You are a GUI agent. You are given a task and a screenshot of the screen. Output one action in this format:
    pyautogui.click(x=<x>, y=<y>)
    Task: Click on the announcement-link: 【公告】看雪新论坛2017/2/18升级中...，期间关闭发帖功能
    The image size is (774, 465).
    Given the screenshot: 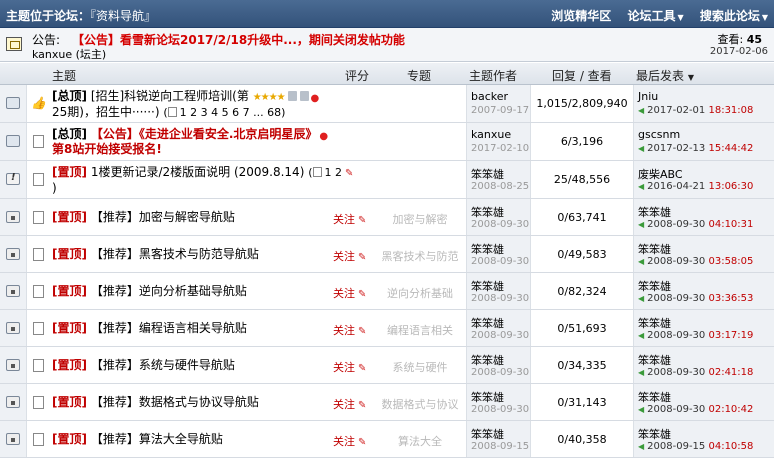 What is the action you would take?
    pyautogui.click(x=238, y=39)
    